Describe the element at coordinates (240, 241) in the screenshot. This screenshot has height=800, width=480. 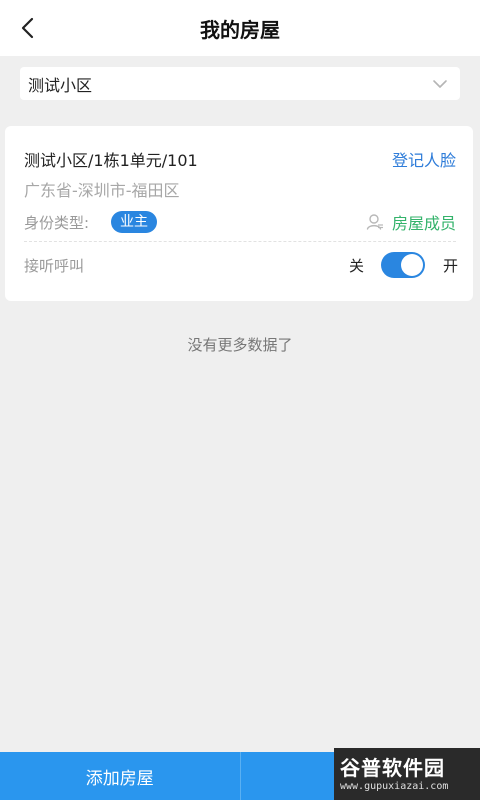
I see `divider` at that location.